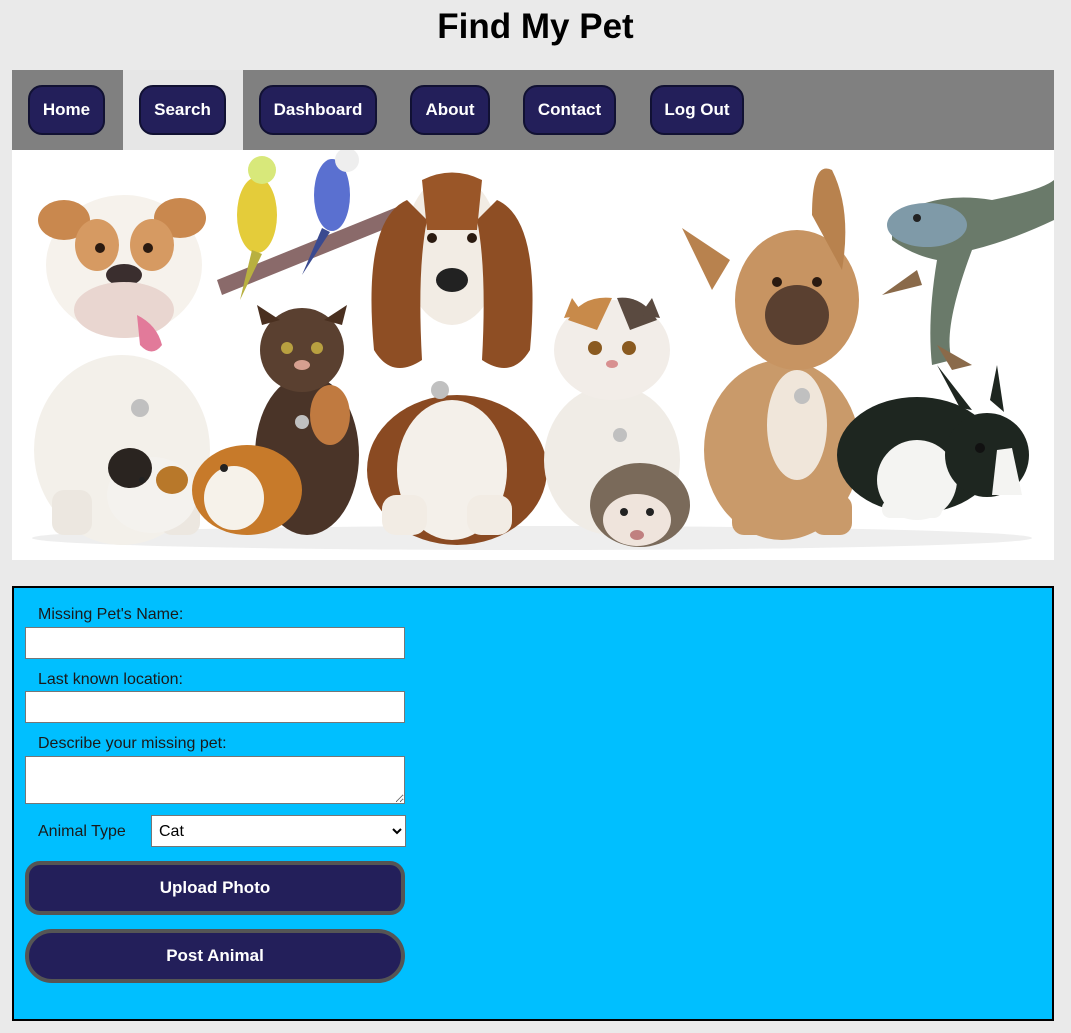 The image size is (1071, 1033). I want to click on description-textarea, so click(215, 780).